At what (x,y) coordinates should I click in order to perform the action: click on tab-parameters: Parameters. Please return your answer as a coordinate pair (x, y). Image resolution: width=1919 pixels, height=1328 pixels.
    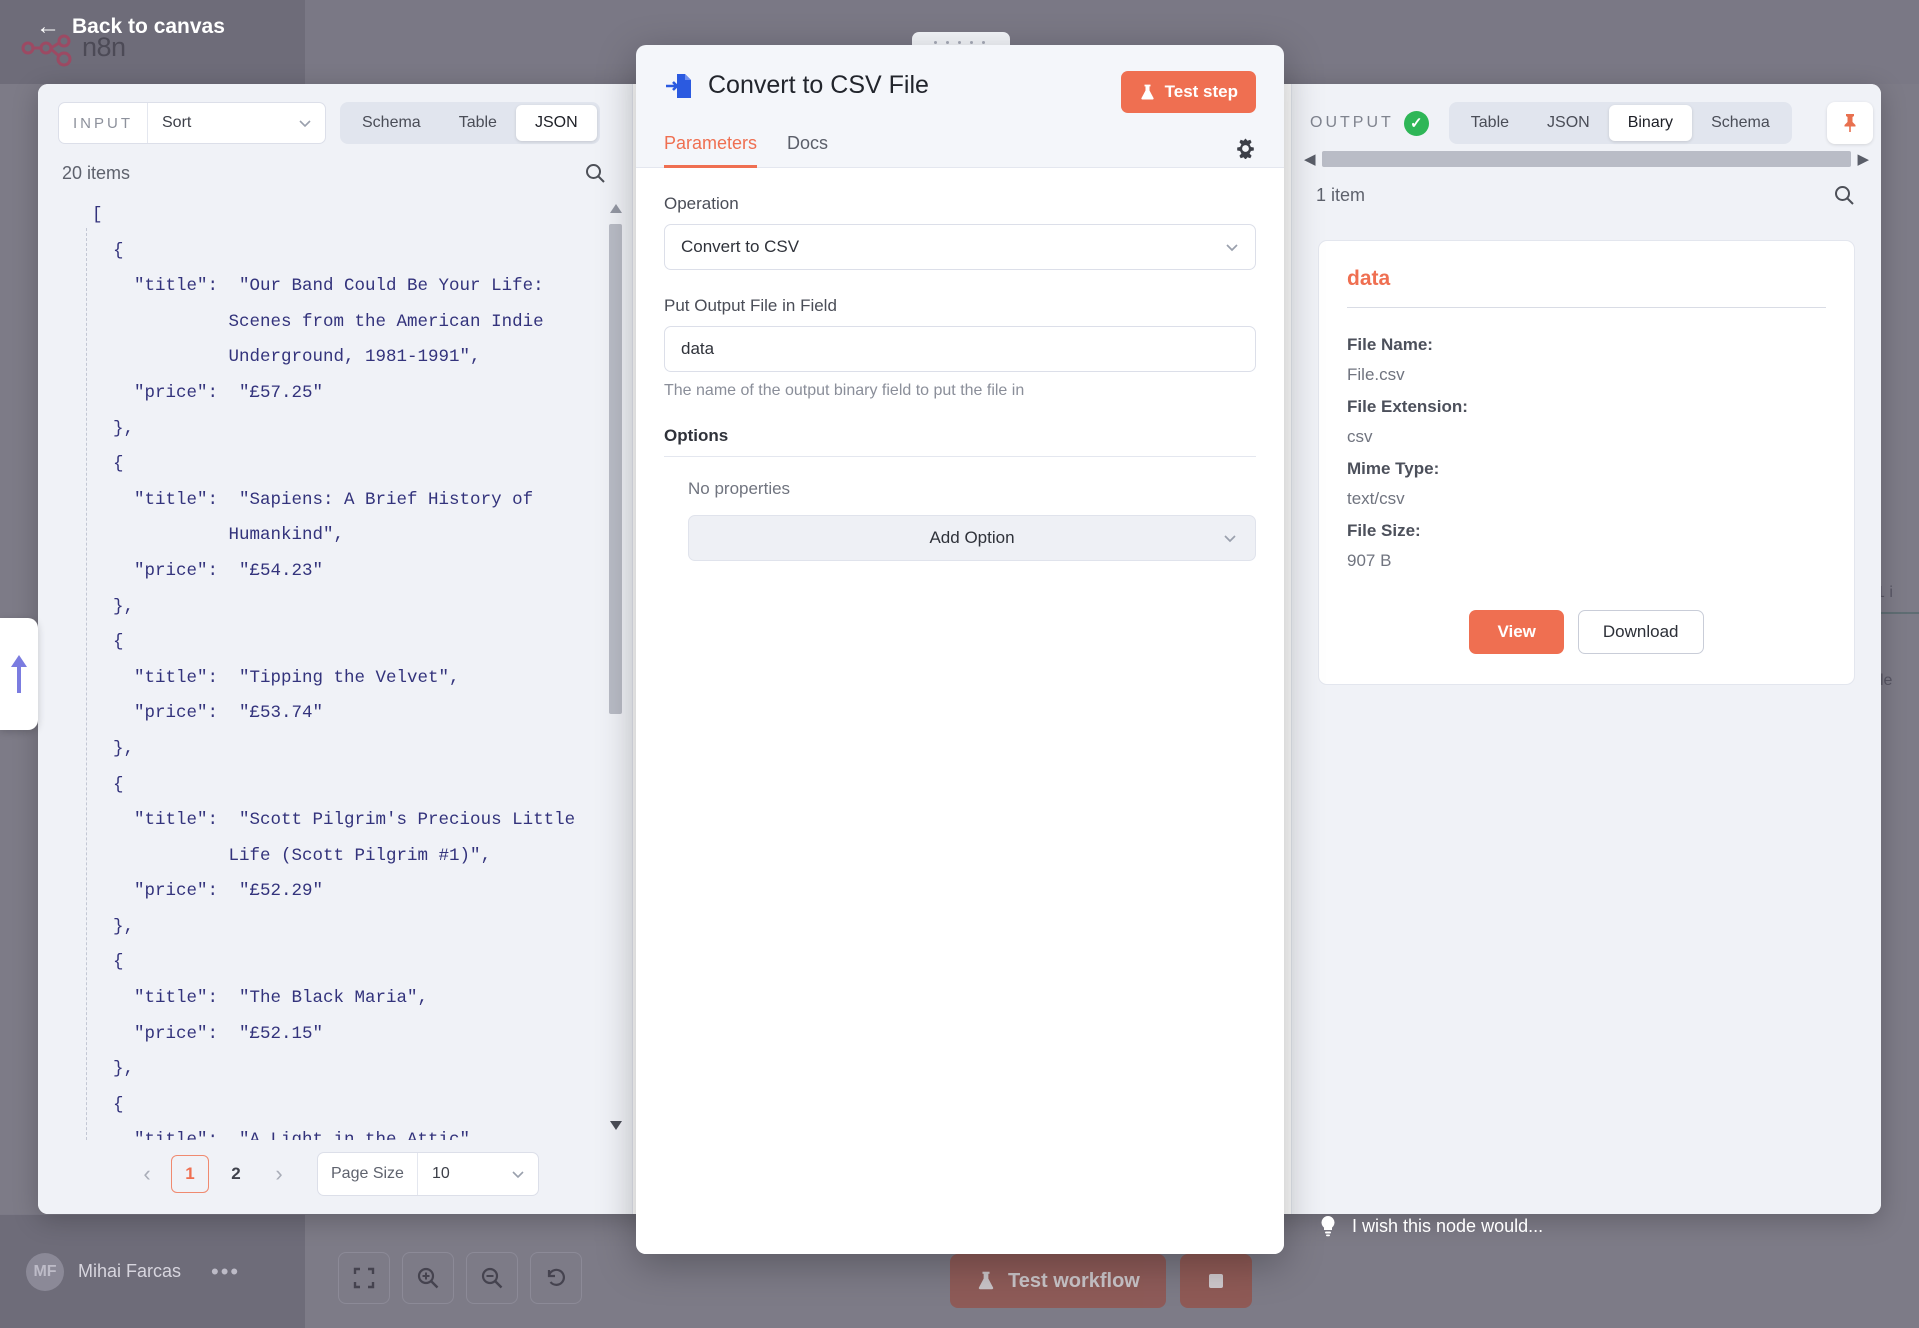
    Looking at the image, I should click on (711, 150).